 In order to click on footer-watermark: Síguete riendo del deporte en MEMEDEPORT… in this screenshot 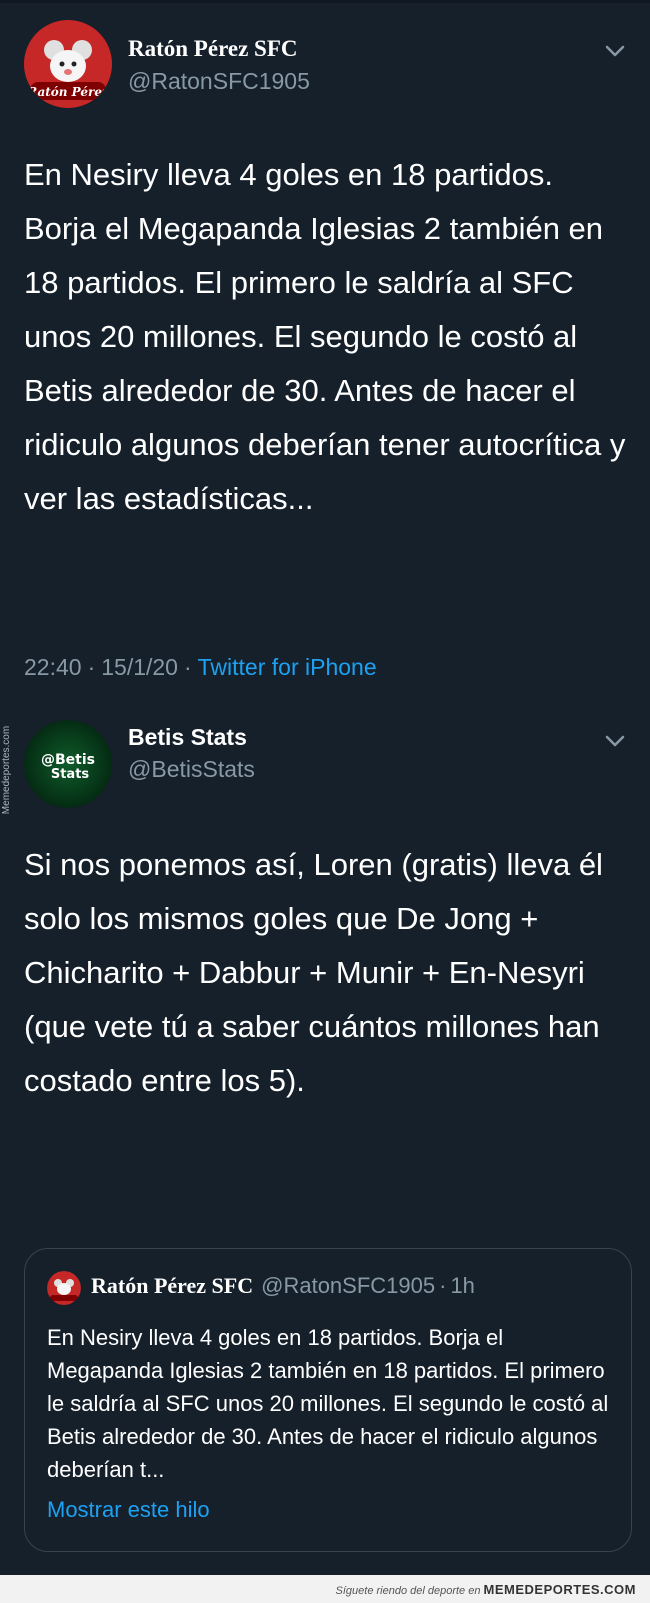, I will do `click(486, 1589)`.